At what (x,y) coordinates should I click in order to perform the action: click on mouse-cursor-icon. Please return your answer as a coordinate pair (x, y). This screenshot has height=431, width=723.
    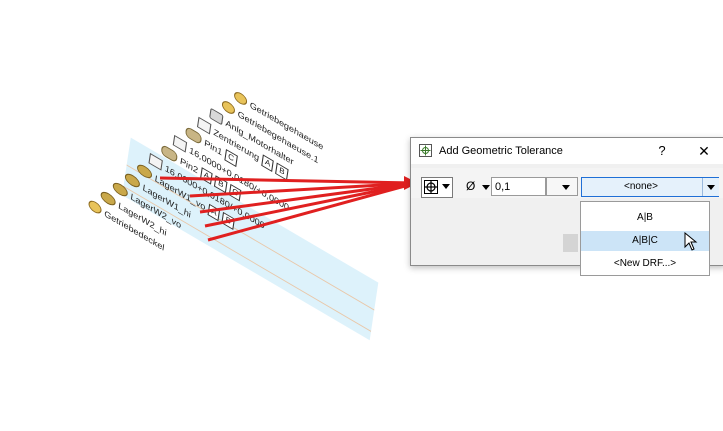
    Looking at the image, I should click on (691, 241).